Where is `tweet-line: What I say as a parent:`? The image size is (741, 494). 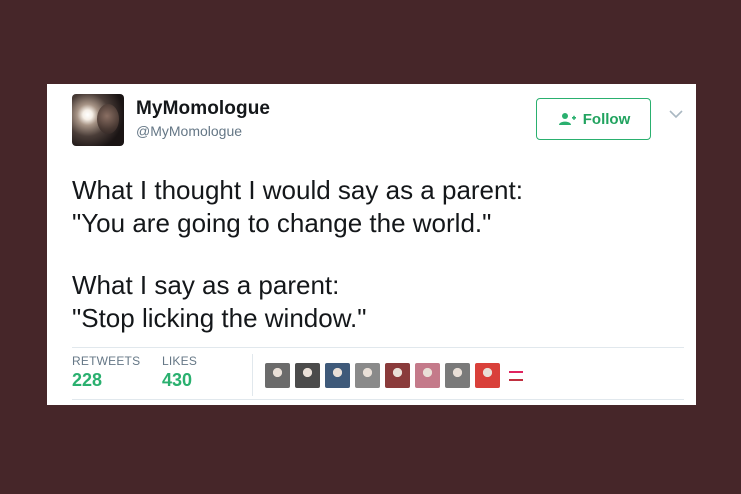
tweet-line: What I say as a parent: is located at coordinates (206, 285).